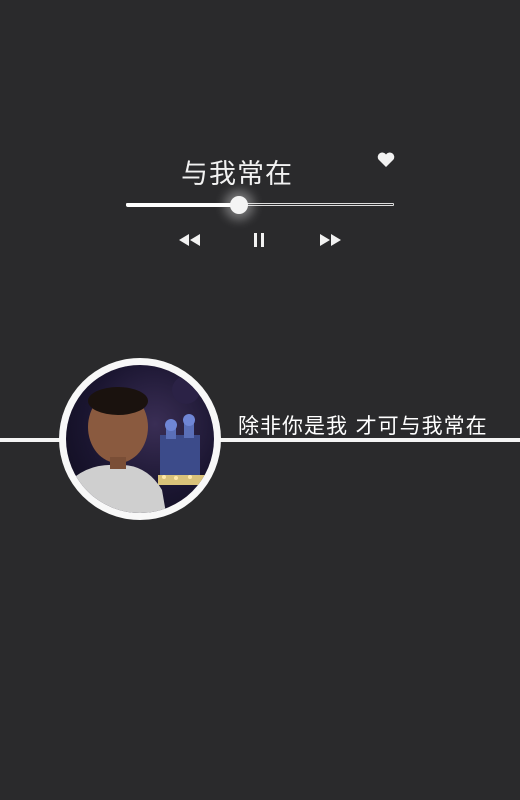 The image size is (520, 800). I want to click on rewind-button, so click(190, 240).